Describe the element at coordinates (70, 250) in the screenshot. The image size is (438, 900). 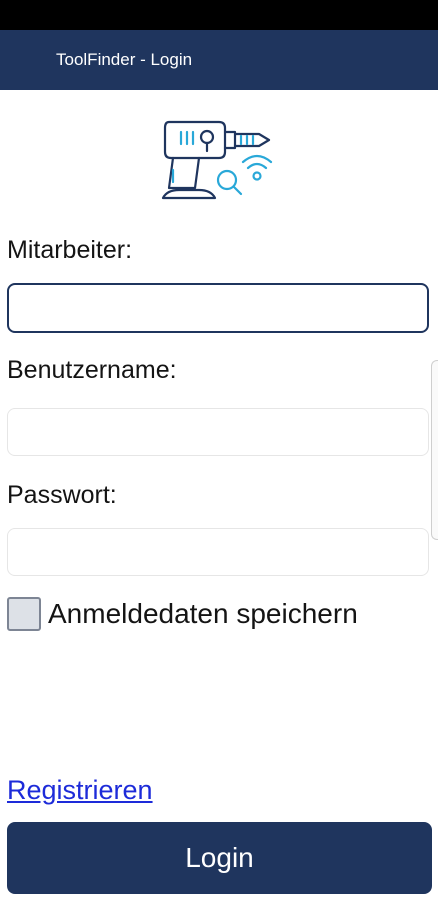
I see `employee-label: Mitarbeiter:` at that location.